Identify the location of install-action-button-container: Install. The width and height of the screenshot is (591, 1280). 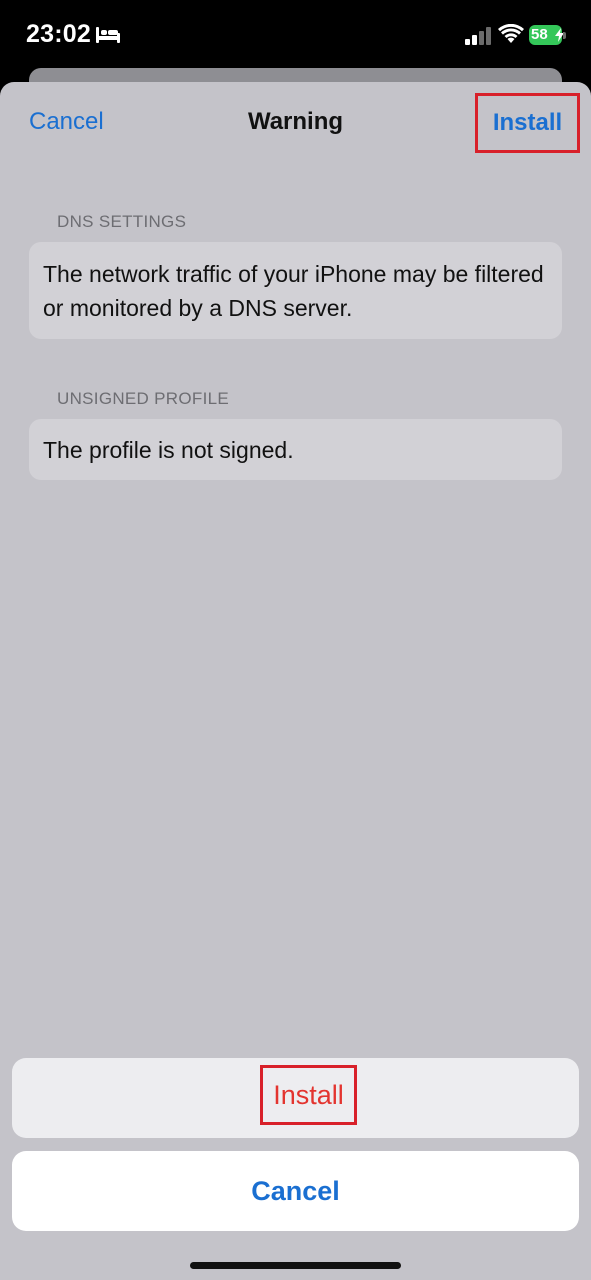
(295, 1098).